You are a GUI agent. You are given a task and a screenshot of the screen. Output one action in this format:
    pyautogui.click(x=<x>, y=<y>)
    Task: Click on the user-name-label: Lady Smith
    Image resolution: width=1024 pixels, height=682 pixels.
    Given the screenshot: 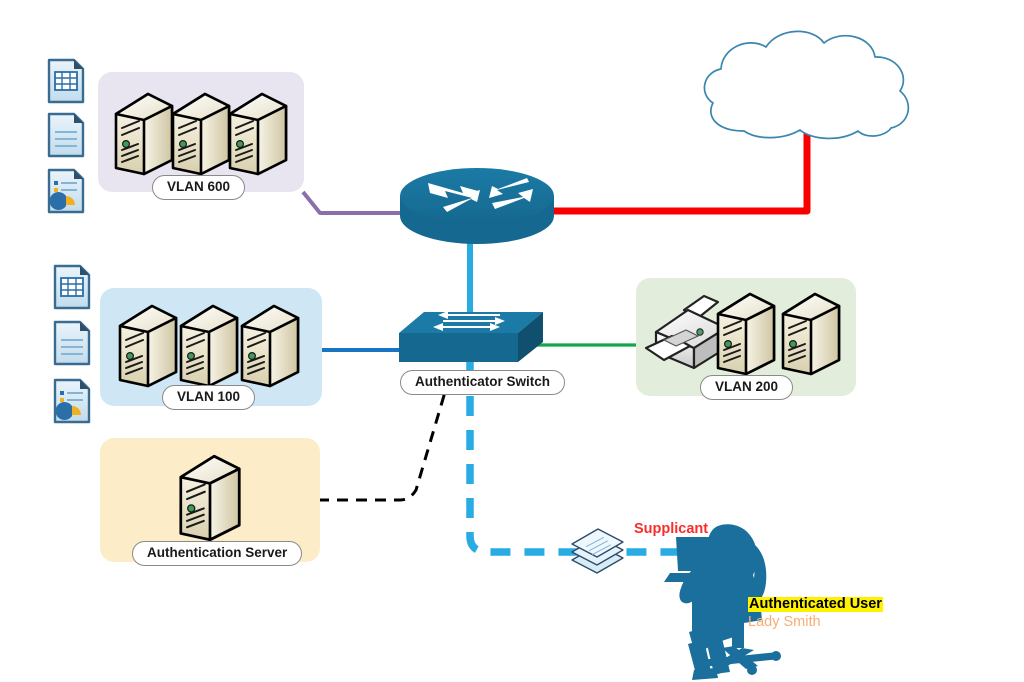 What is the action you would take?
    pyautogui.click(x=784, y=622)
    